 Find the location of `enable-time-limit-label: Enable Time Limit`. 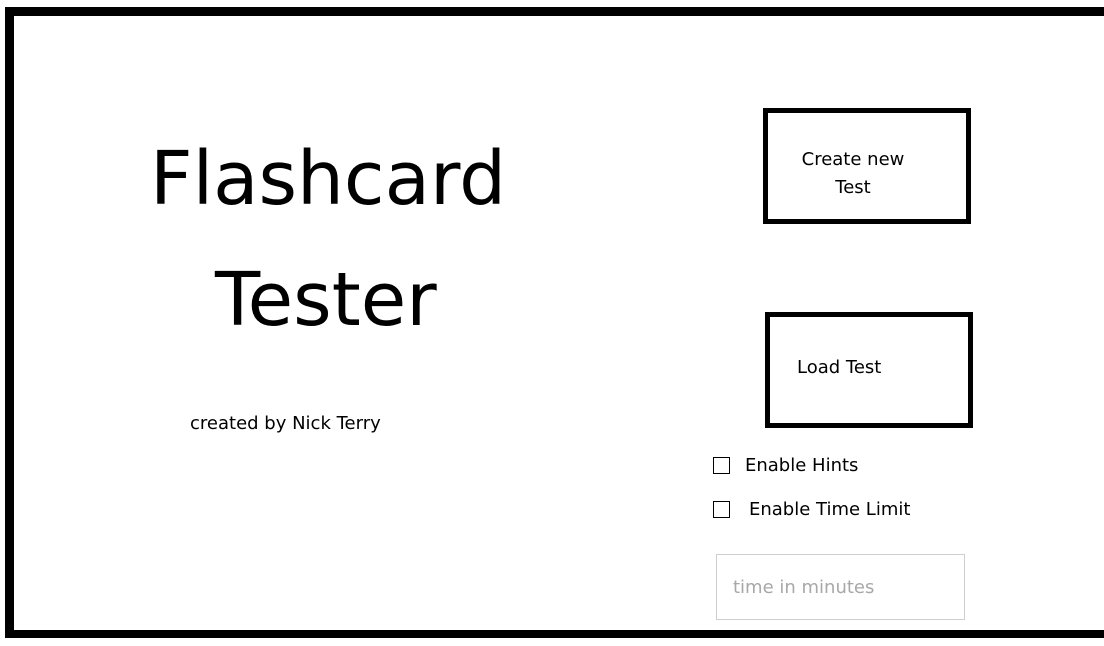

enable-time-limit-label: Enable Time Limit is located at coordinates (830, 509).